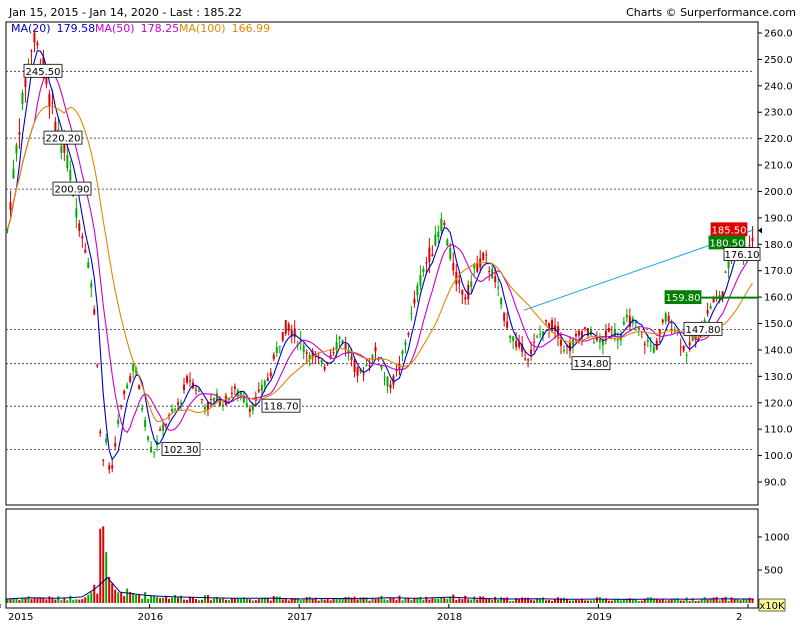 The height and width of the screenshot is (630, 805). I want to click on price-tick-label: 170.0, so click(778, 271).